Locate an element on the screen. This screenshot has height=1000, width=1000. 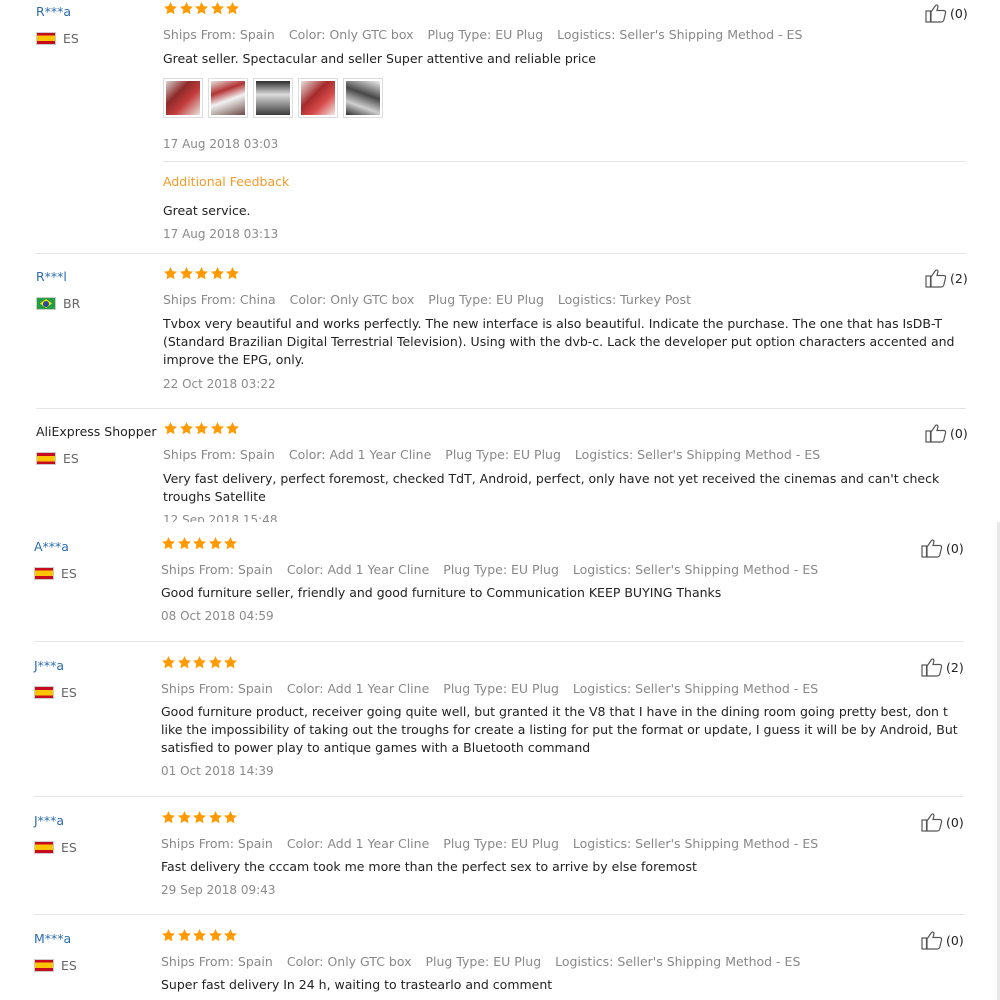
logistics: Logistics: Turkey Post is located at coordinates (624, 299).